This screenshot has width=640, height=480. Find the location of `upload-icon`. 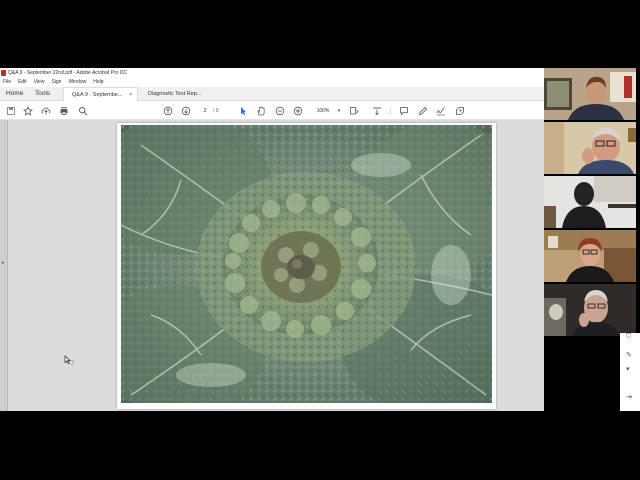

upload-icon is located at coordinates (46, 111).